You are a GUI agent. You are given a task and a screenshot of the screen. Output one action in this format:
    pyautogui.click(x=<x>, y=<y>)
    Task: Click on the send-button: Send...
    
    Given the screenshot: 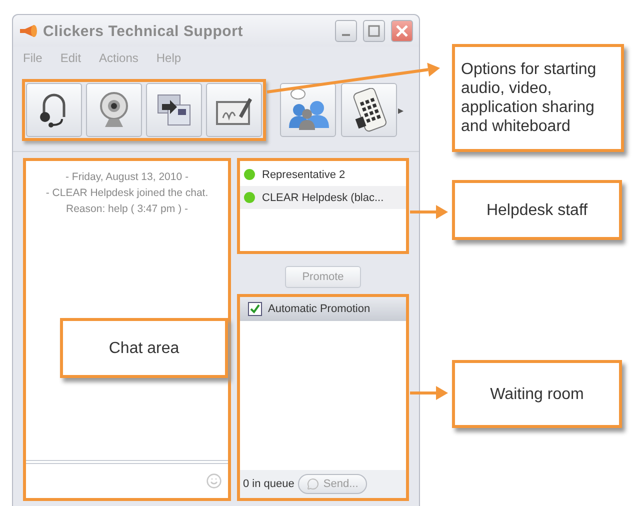 What is the action you would take?
    pyautogui.click(x=333, y=484)
    